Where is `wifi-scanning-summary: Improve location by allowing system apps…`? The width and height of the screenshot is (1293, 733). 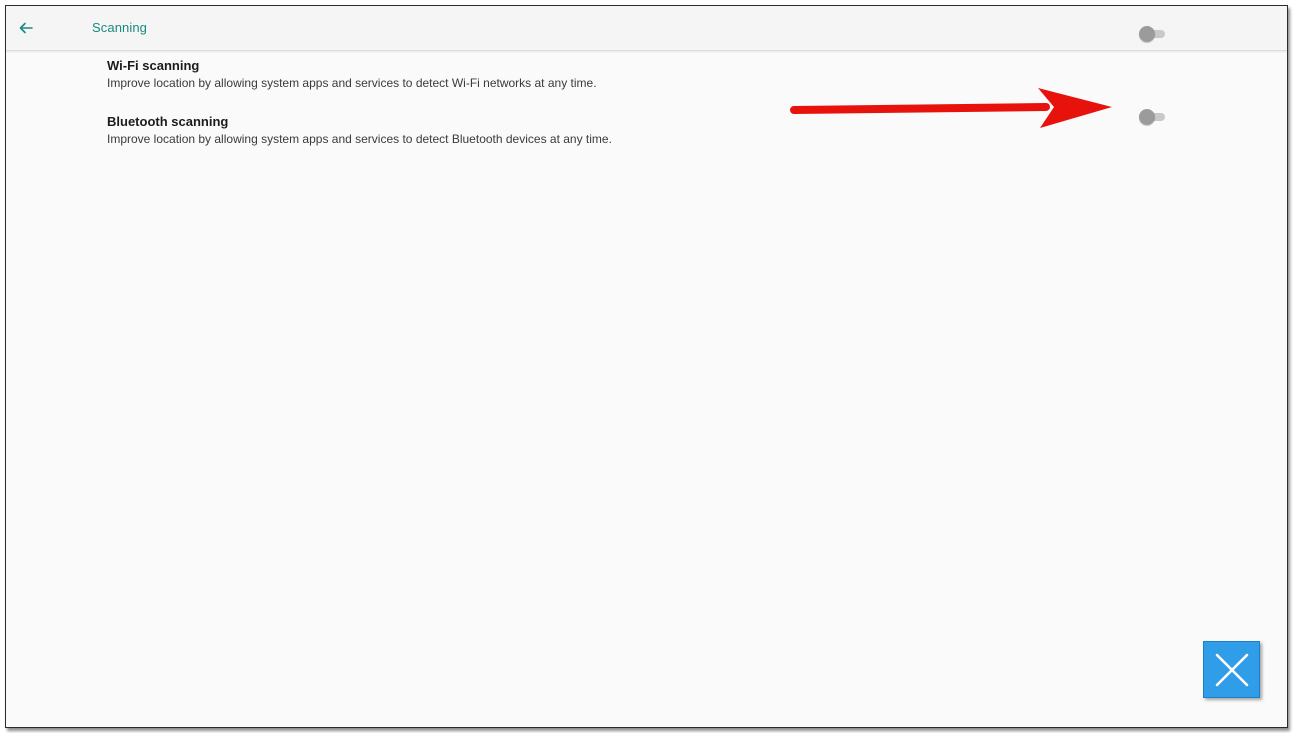 wifi-scanning-summary: Improve location by allowing system apps… is located at coordinates (352, 83).